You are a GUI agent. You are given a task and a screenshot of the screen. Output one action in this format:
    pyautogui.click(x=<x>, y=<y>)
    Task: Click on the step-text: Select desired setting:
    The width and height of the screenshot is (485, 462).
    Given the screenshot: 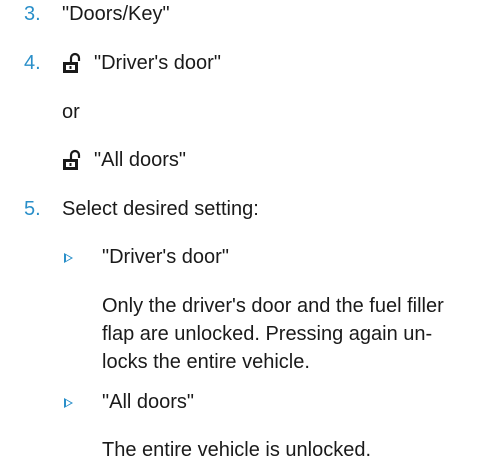 What is the action you would take?
    pyautogui.click(x=160, y=209)
    